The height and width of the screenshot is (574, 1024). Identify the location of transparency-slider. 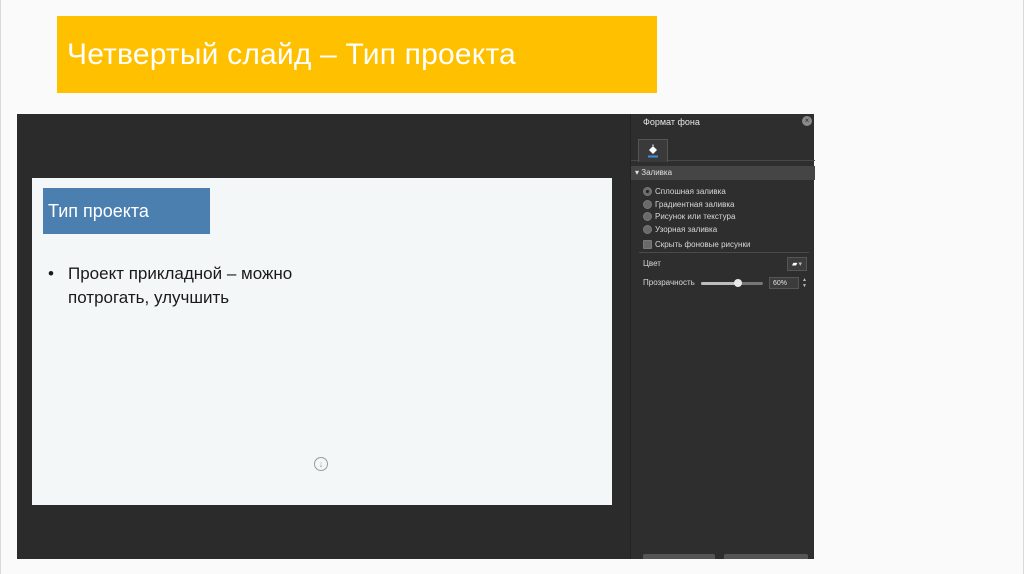
(732, 283).